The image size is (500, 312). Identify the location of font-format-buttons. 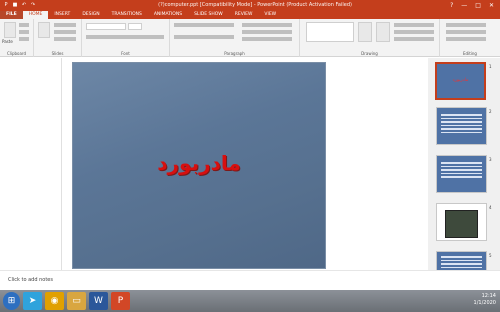
(125, 37).